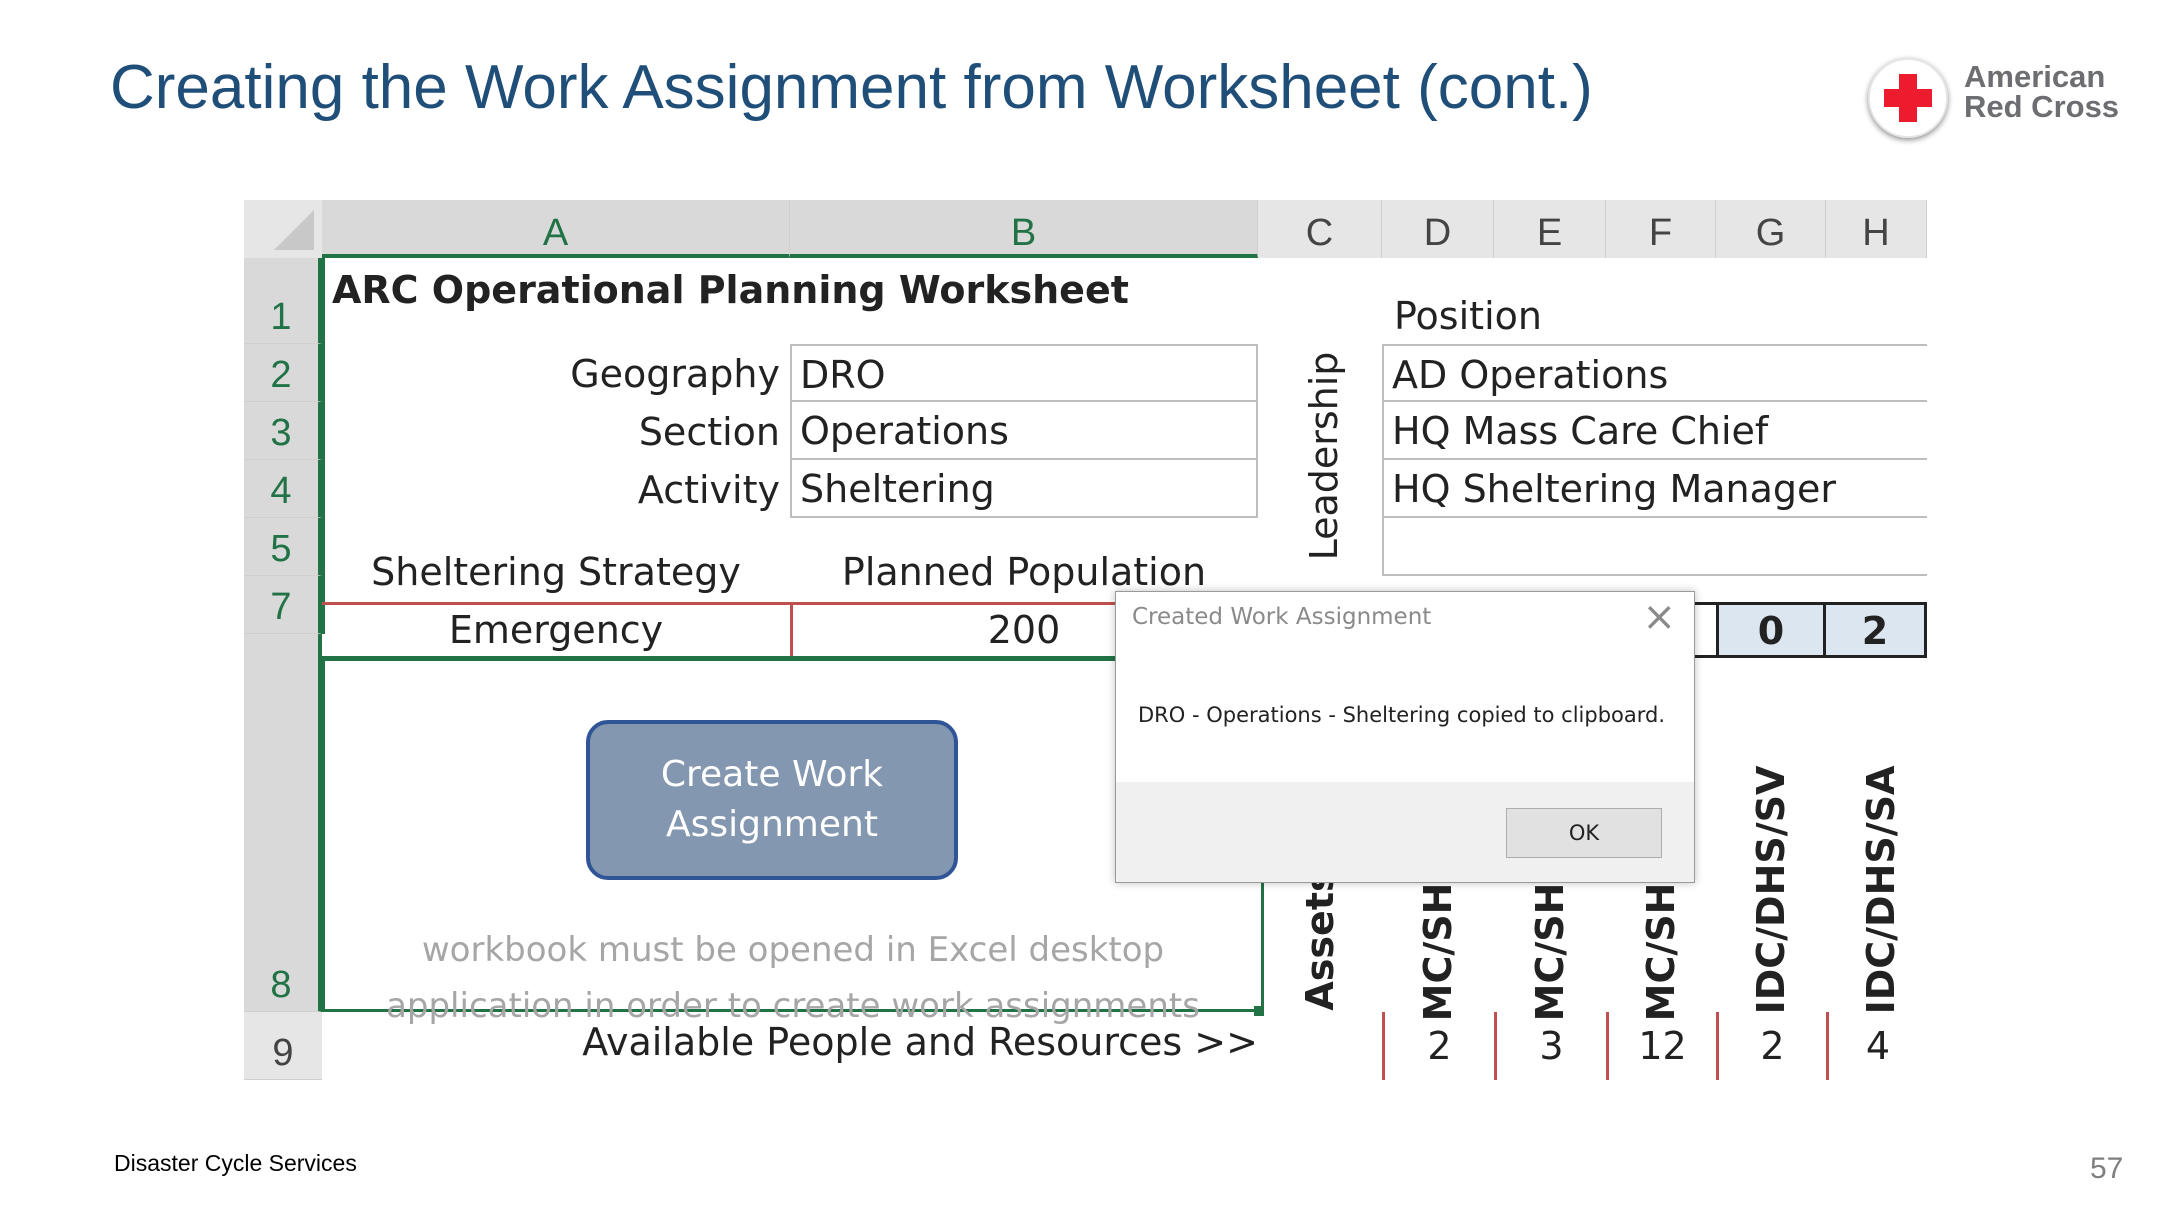 The image size is (2158, 1226). What do you see at coordinates (1024, 229) in the screenshot?
I see `column-header-b: B` at bounding box center [1024, 229].